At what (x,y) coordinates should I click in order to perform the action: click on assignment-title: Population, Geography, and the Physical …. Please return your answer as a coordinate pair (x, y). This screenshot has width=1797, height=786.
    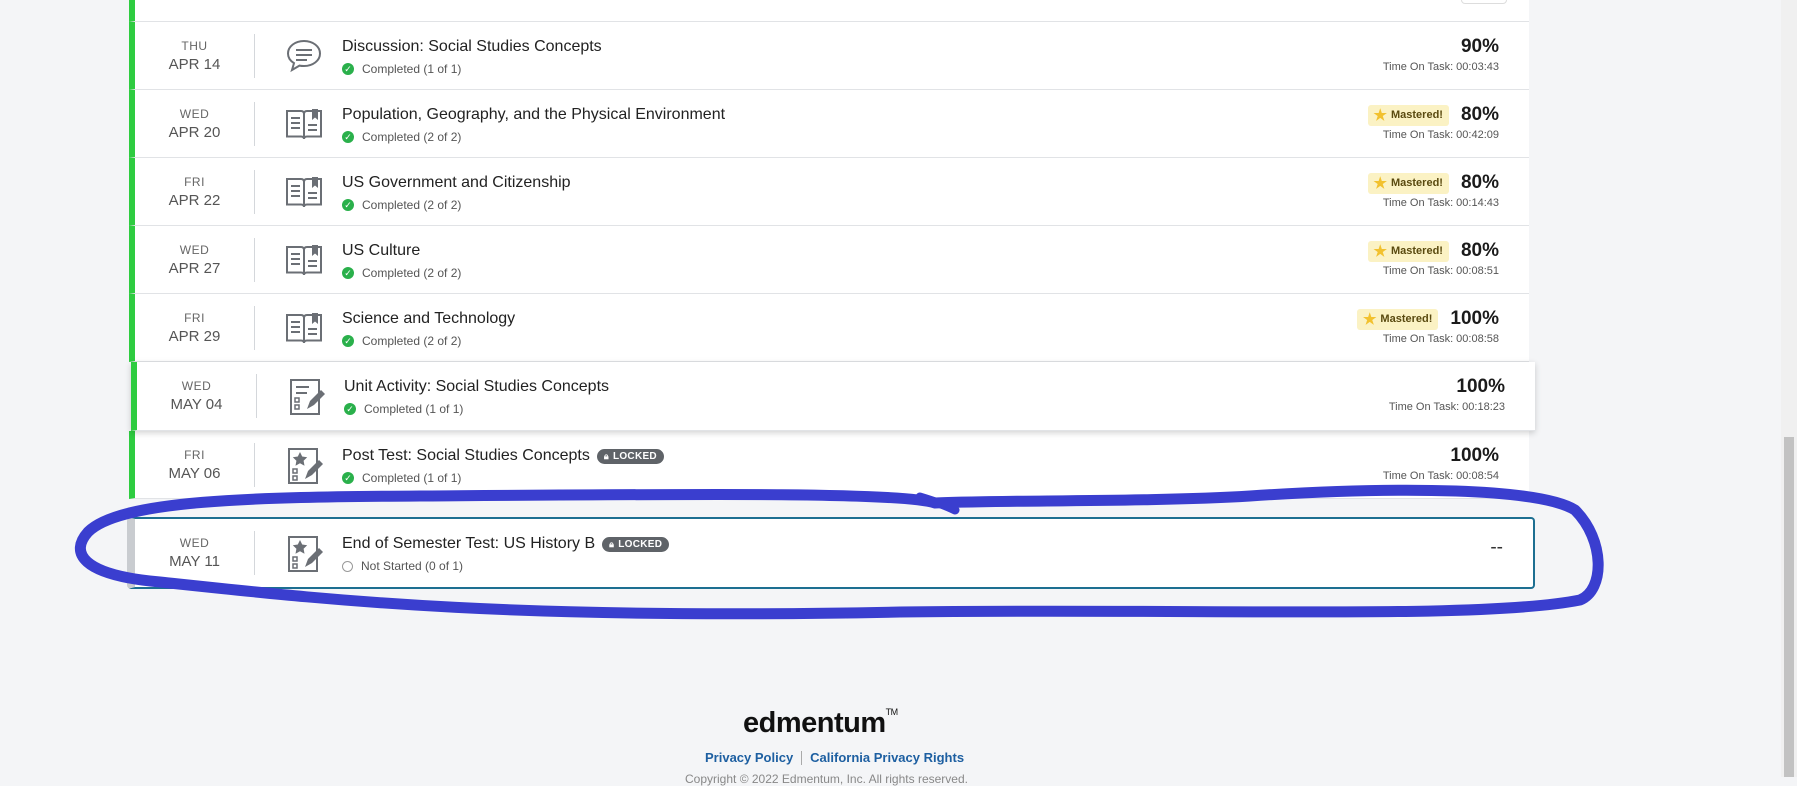
    Looking at the image, I should click on (533, 115).